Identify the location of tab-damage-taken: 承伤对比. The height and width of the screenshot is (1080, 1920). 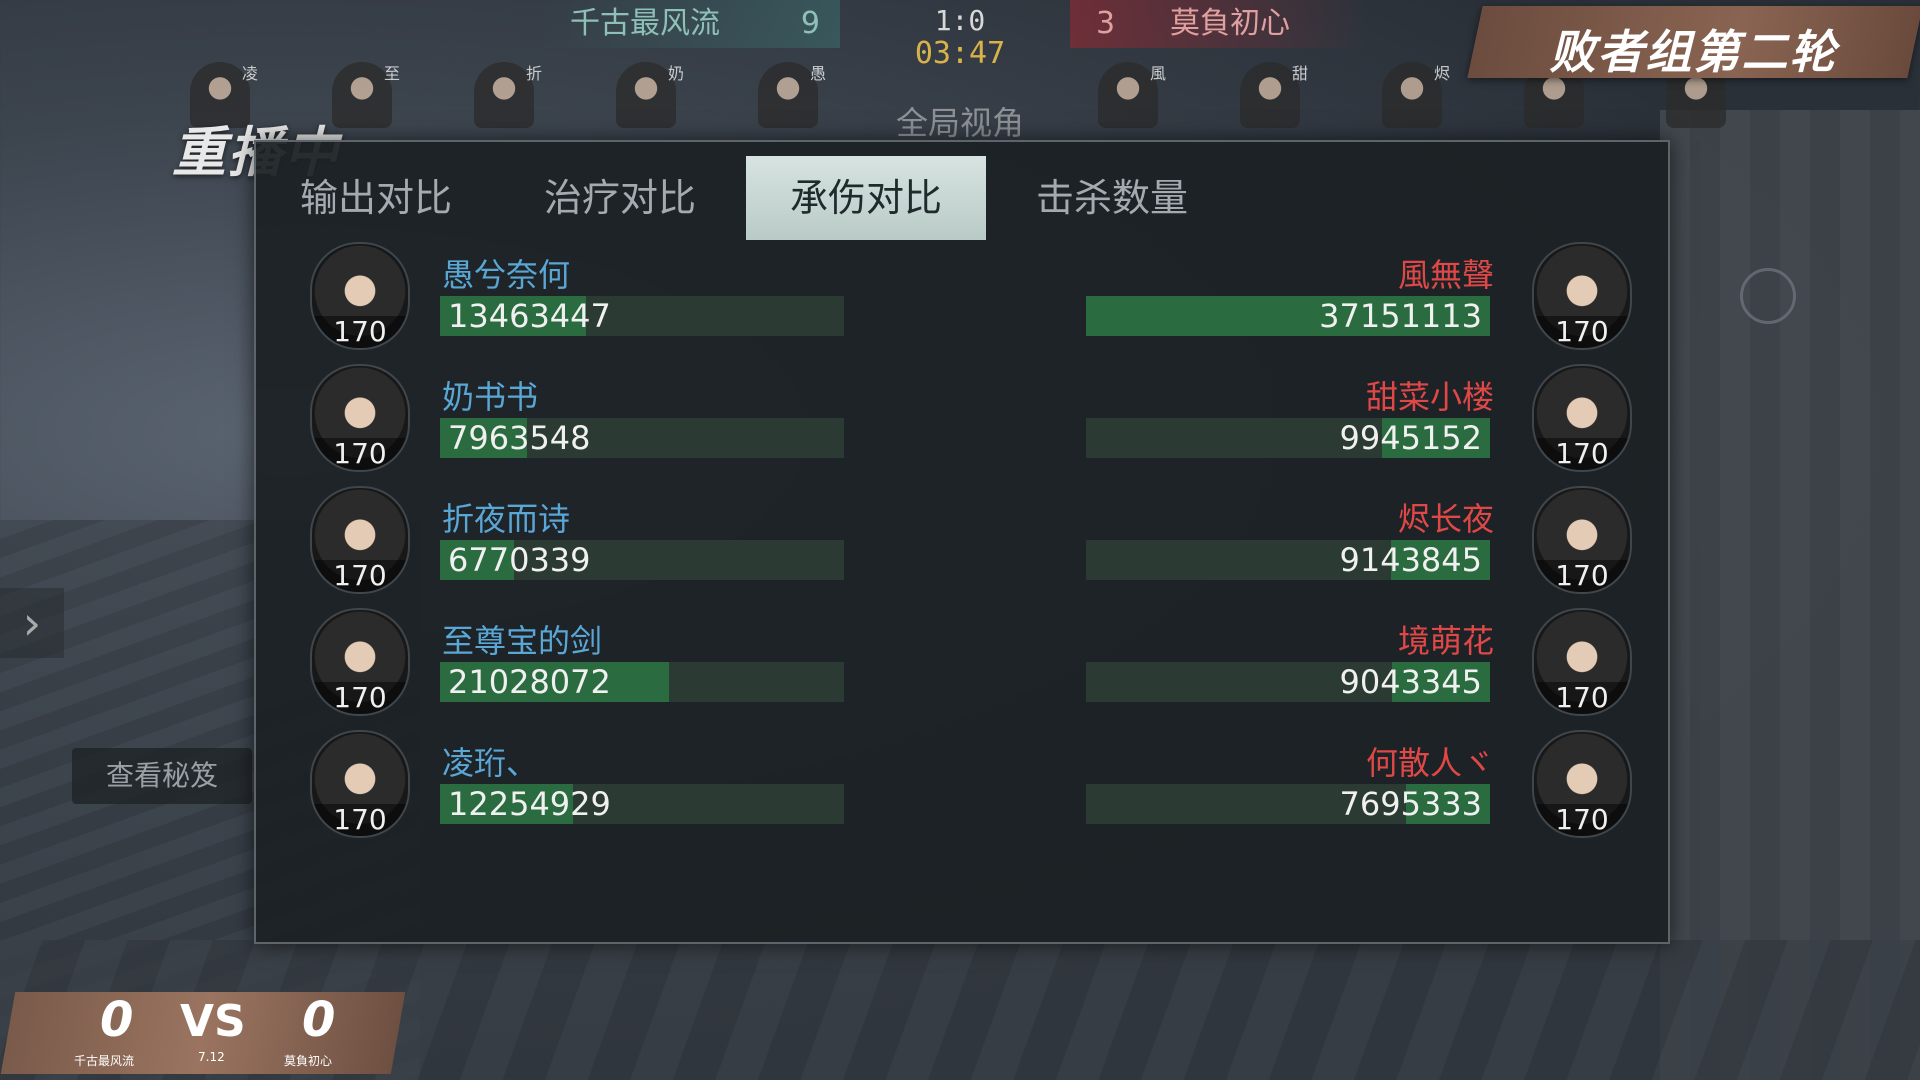
(866, 198).